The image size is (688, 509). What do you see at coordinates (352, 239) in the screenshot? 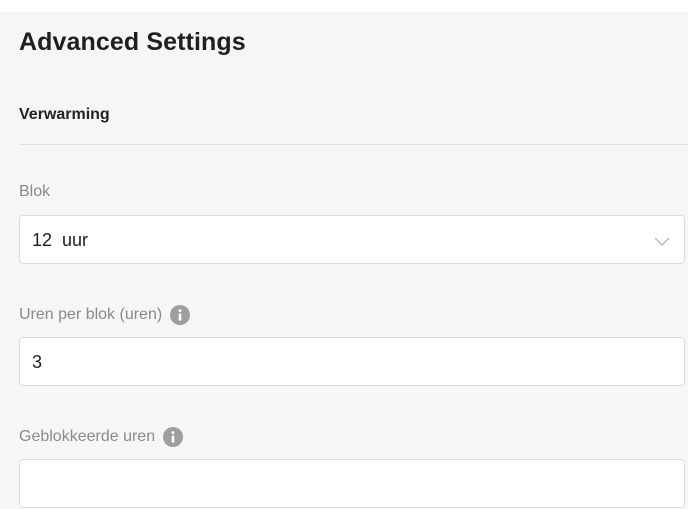
I see `blok-select: 12 uur` at bounding box center [352, 239].